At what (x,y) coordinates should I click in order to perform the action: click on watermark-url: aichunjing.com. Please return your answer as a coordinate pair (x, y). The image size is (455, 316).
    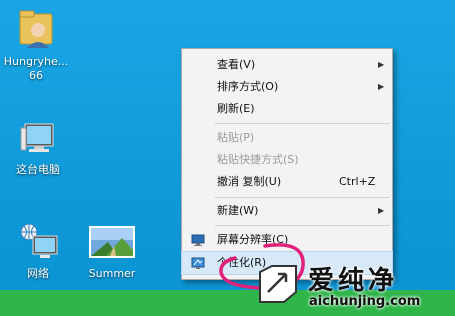
    Looking at the image, I should click on (365, 301).